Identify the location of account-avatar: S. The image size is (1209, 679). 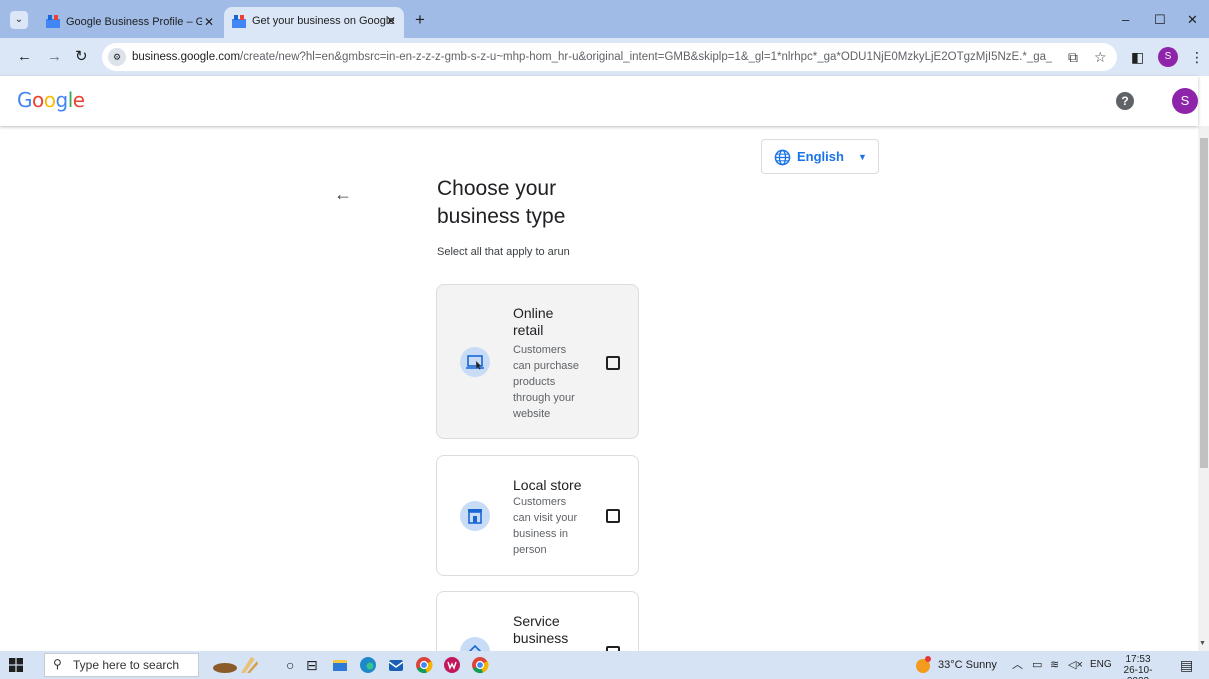
(1185, 101).